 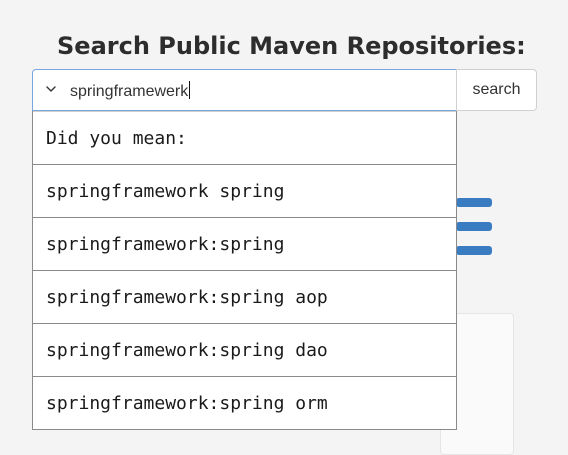 I want to click on suggestion-item: springframework:spring aop, so click(x=244, y=296).